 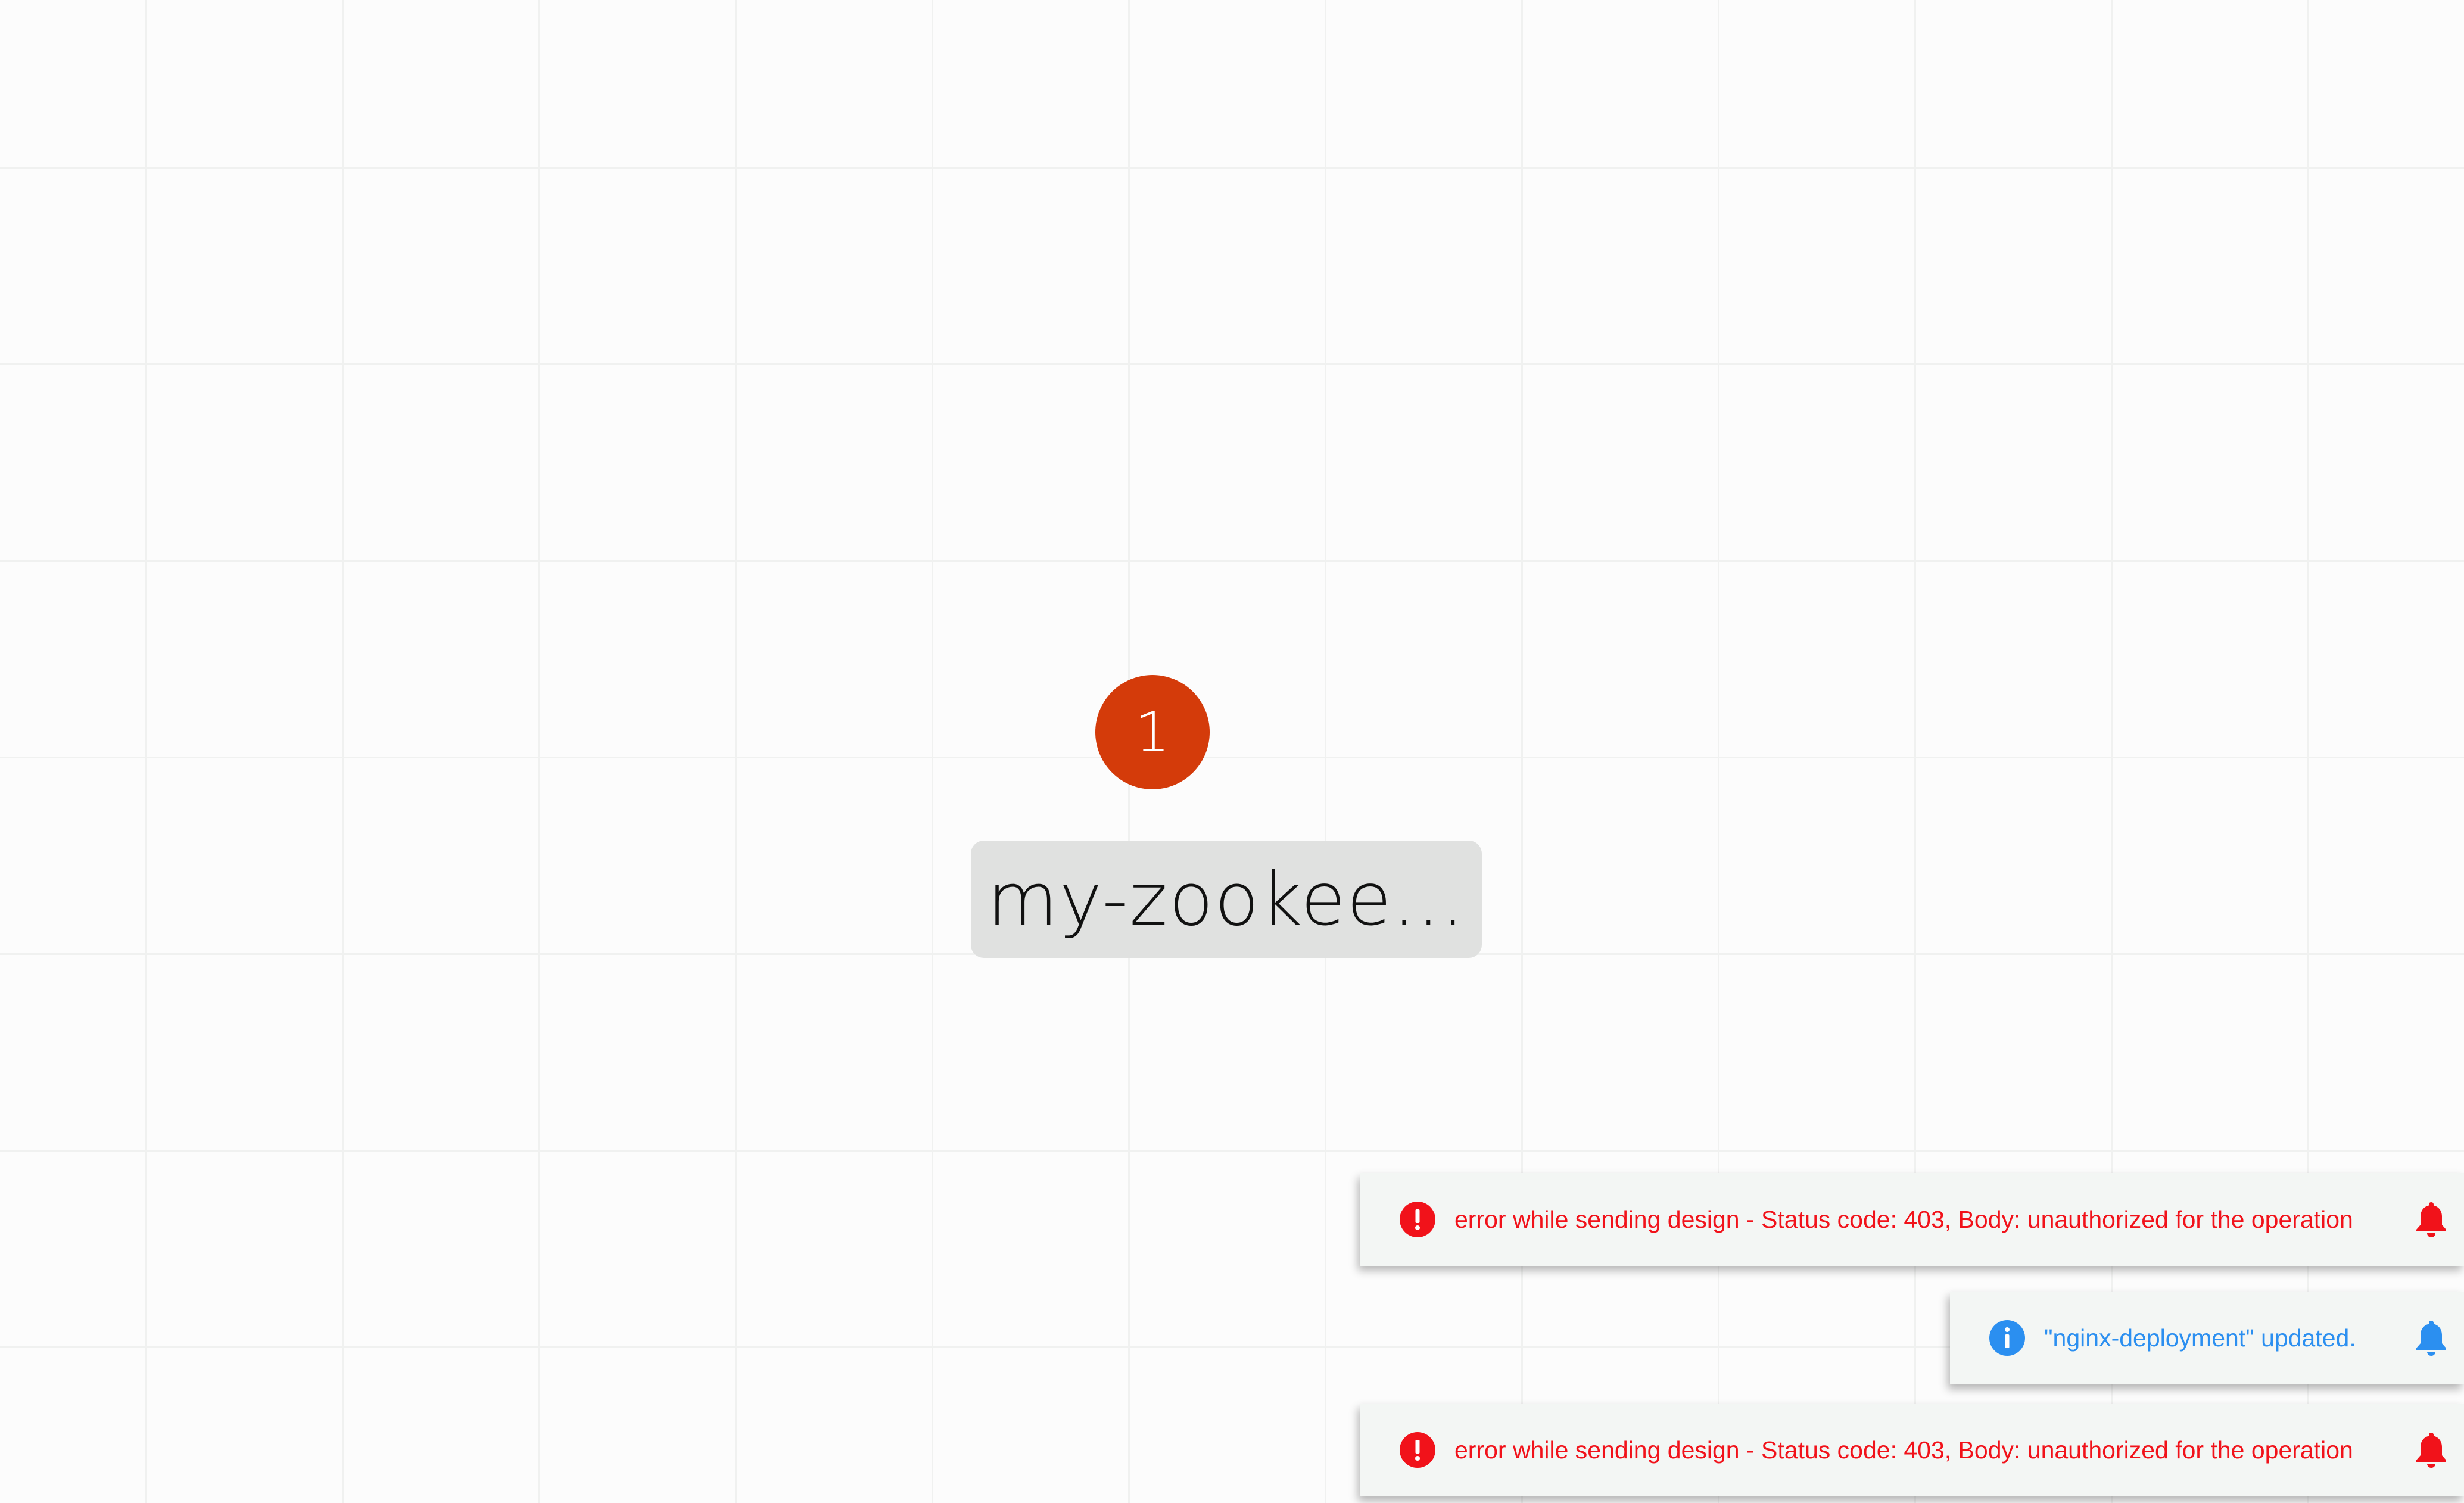 I want to click on node-count-badge: 1, so click(x=1152, y=732).